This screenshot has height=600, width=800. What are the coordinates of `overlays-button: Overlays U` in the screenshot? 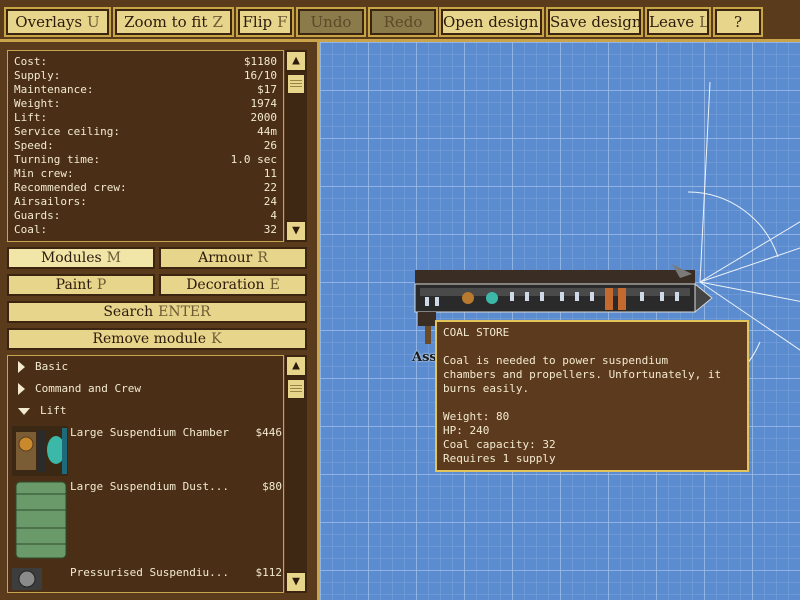 It's located at (57, 22).